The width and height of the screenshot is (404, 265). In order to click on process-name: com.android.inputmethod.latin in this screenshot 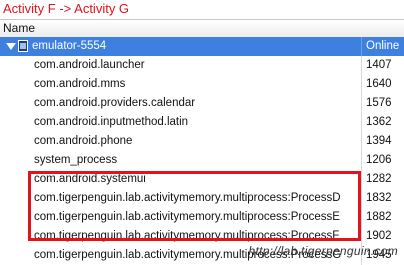, I will do `click(111, 122)`.